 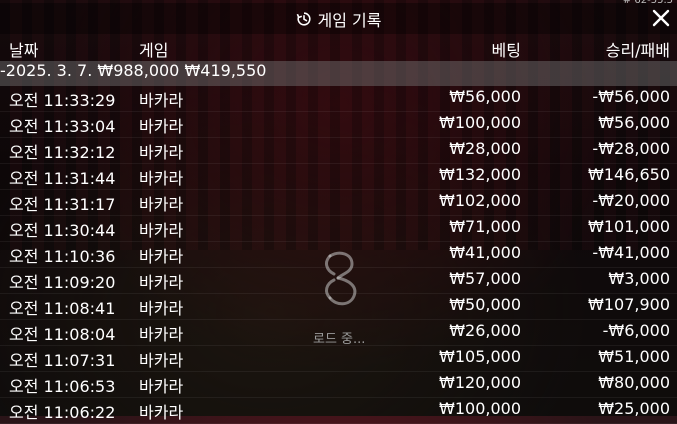 I want to click on loading-spinner-icon, so click(x=343, y=280).